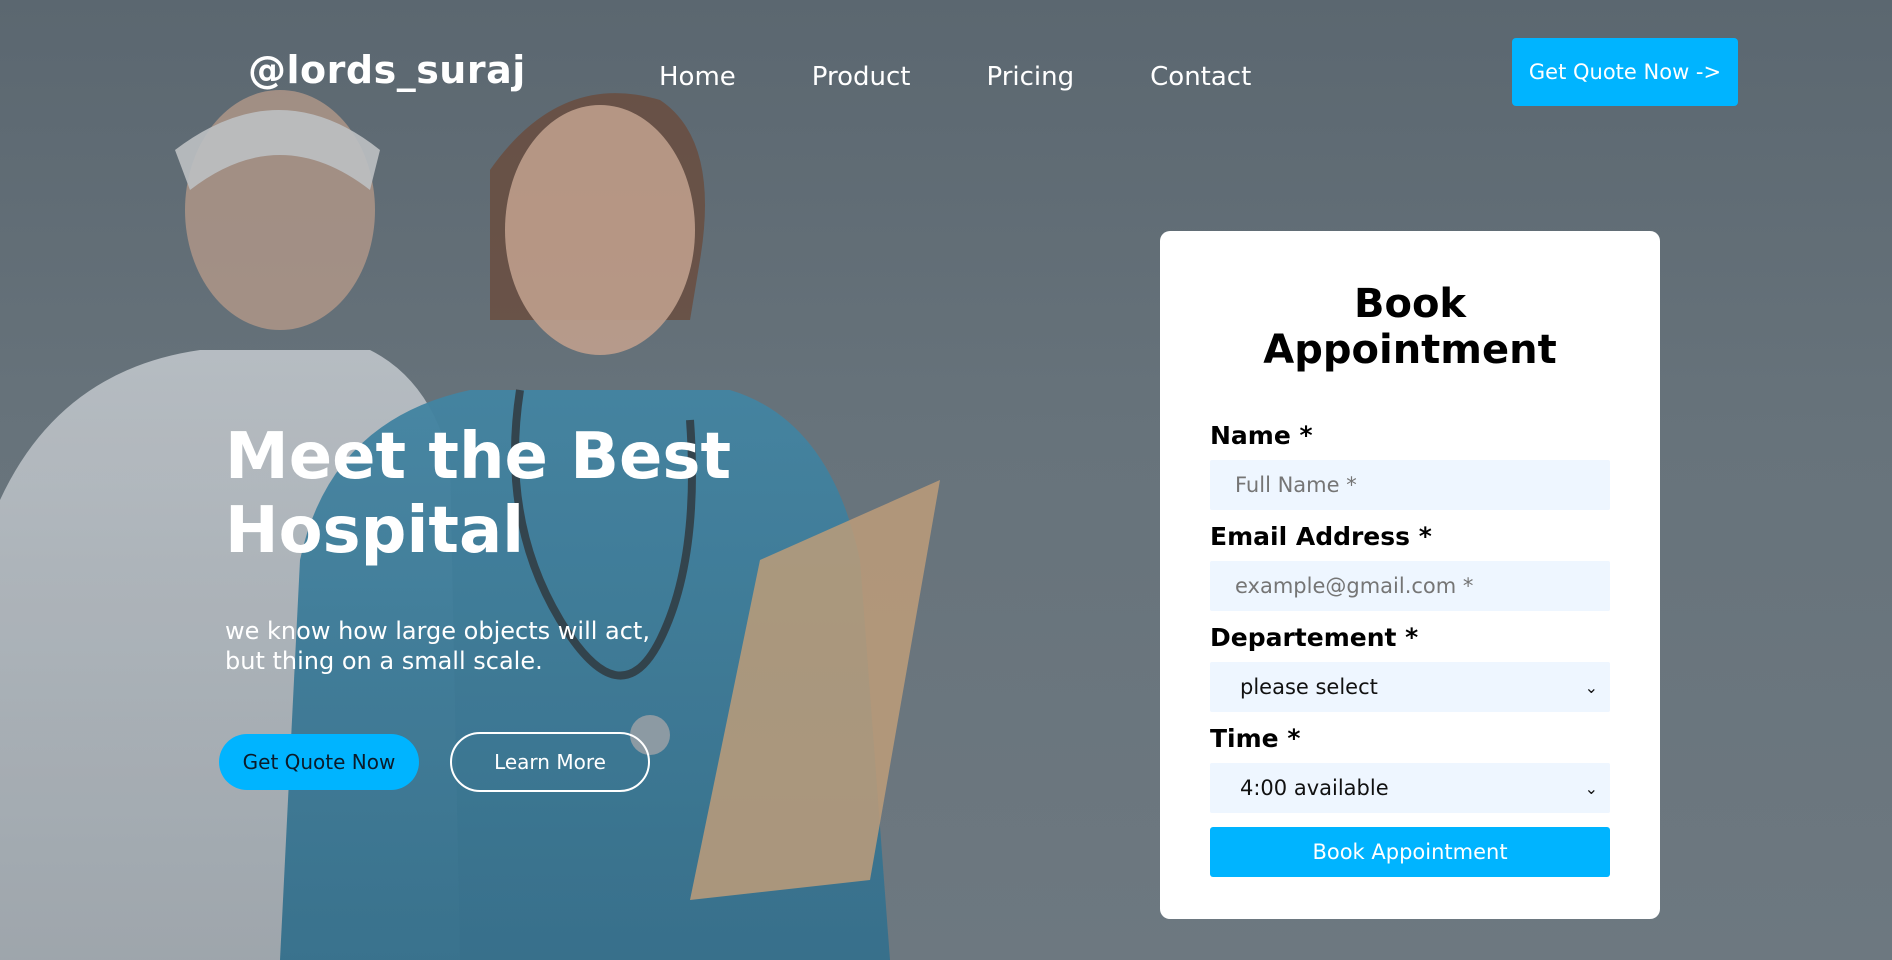  Describe the element at coordinates (1410, 327) in the screenshot. I see `booking-title: Book Appointment` at that location.